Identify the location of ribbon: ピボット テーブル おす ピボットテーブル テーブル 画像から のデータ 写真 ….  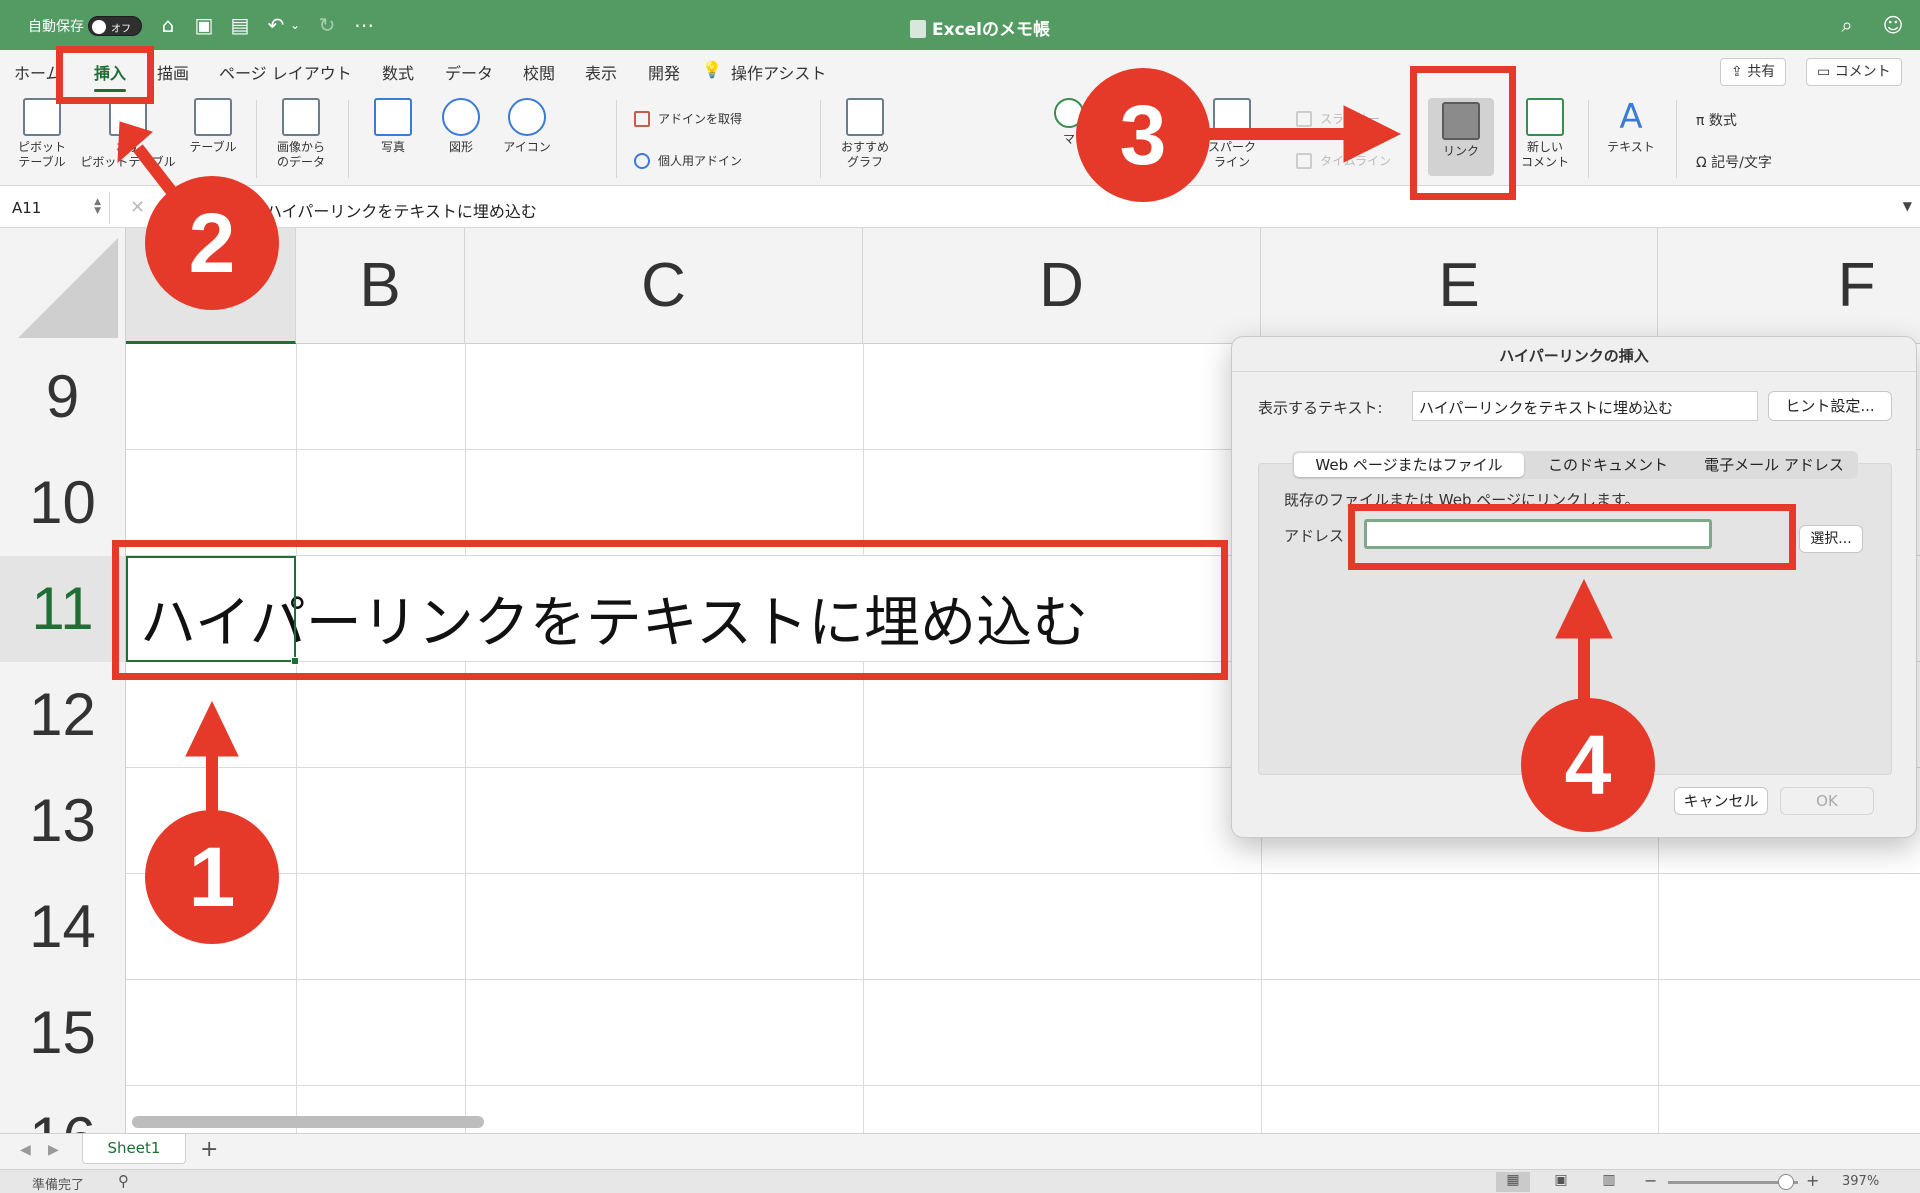
(960, 179).